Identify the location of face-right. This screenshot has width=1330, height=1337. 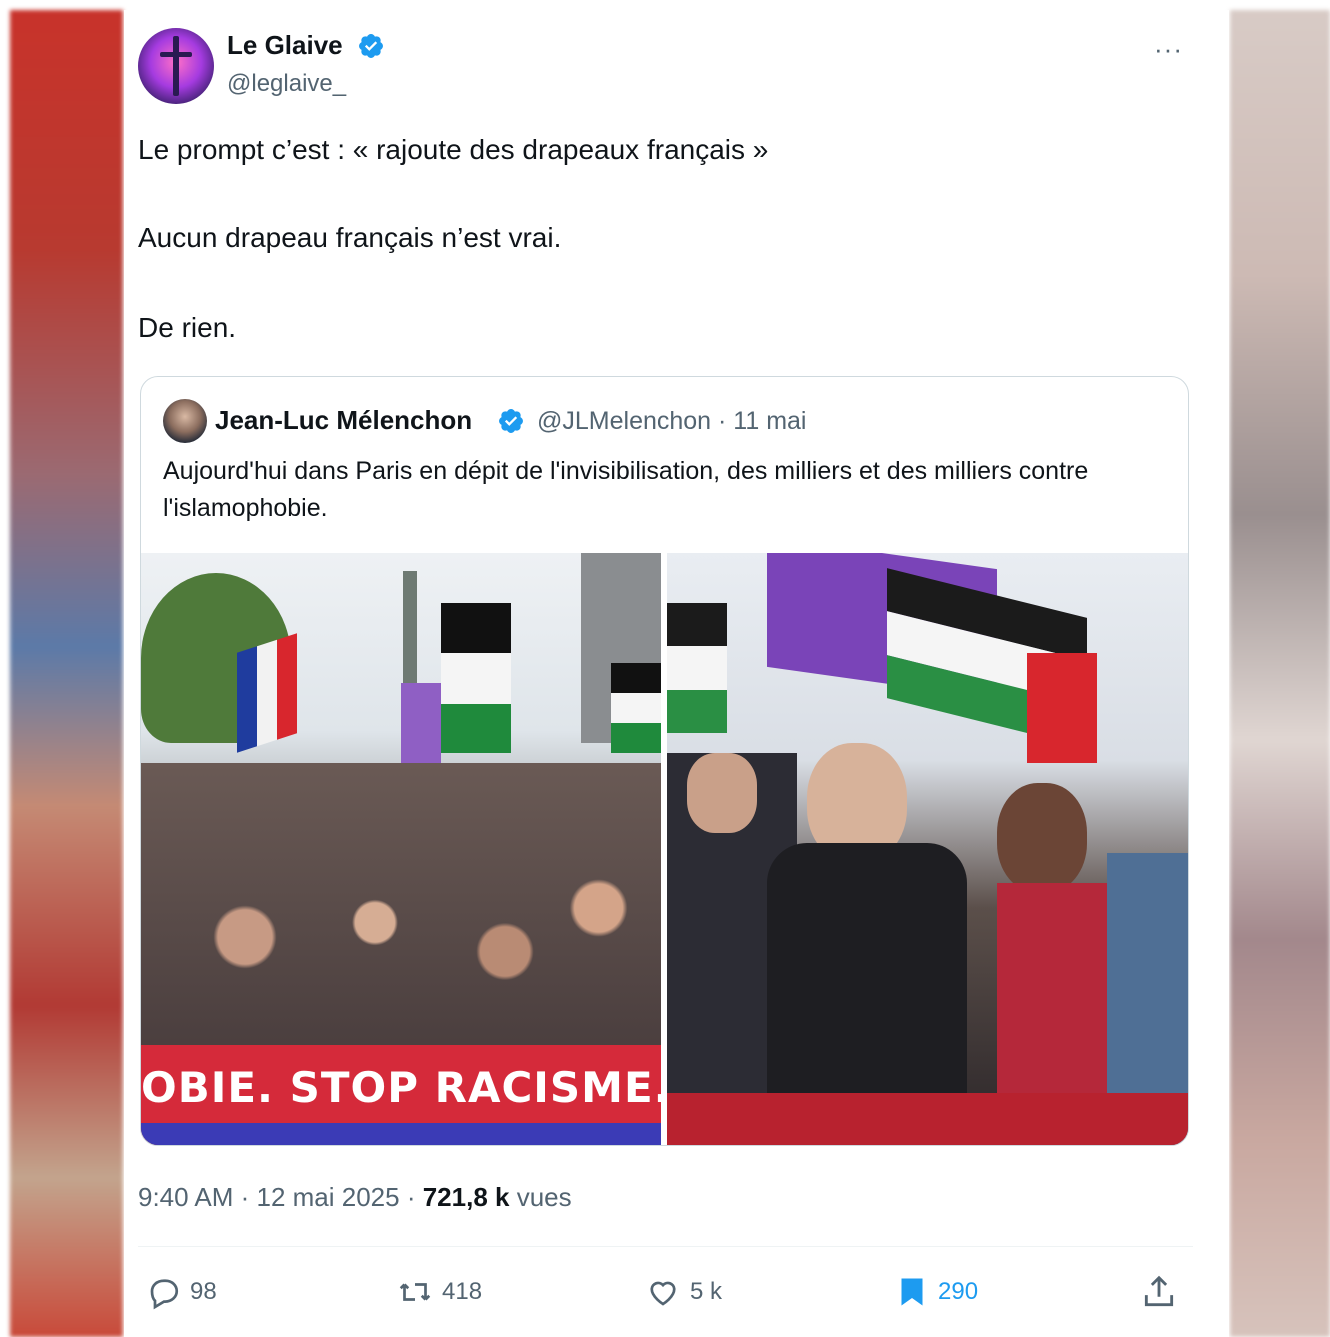
(1042, 838).